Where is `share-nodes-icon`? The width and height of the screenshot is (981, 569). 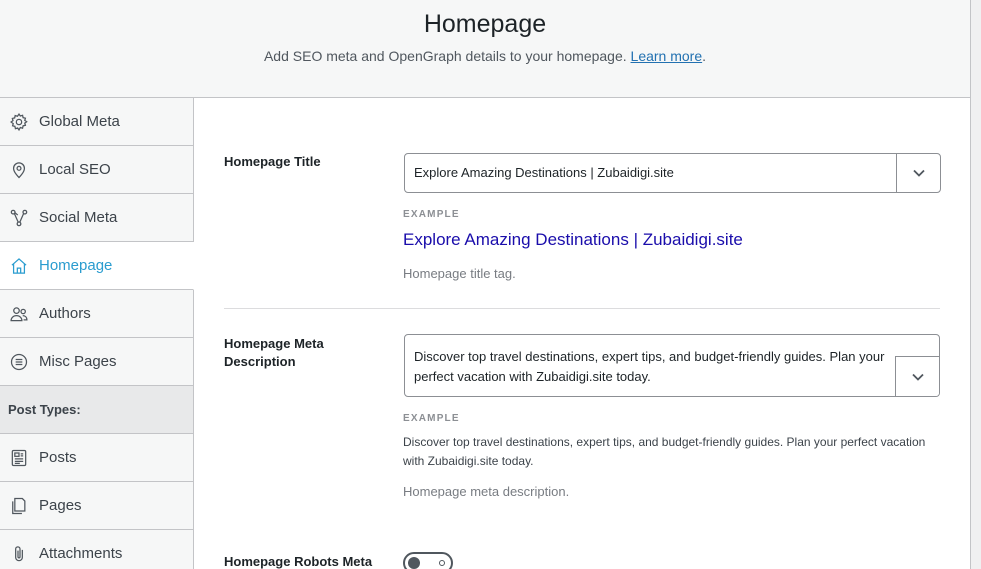 share-nodes-icon is located at coordinates (19, 218).